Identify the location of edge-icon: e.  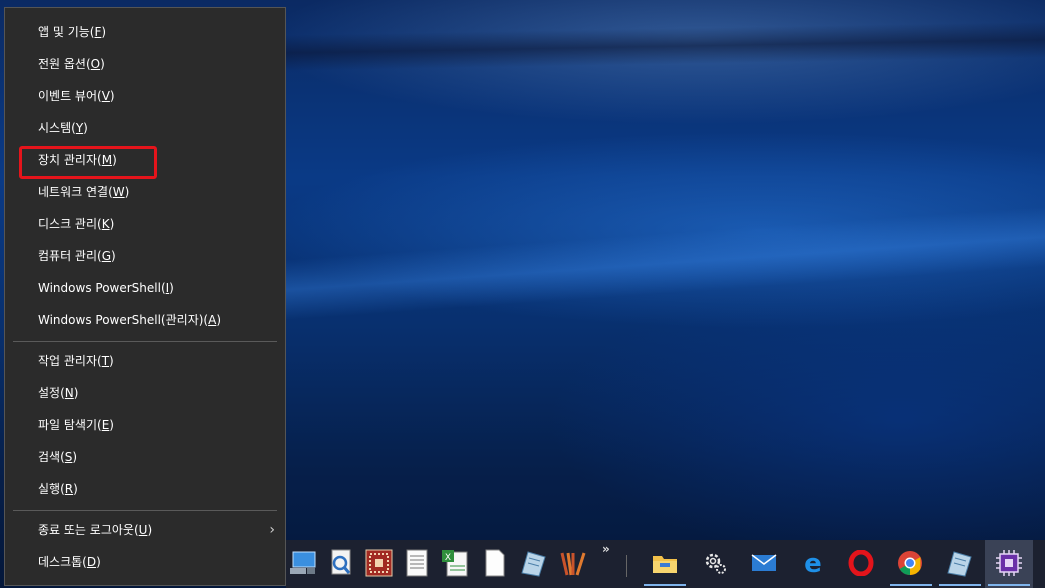
(813, 563).